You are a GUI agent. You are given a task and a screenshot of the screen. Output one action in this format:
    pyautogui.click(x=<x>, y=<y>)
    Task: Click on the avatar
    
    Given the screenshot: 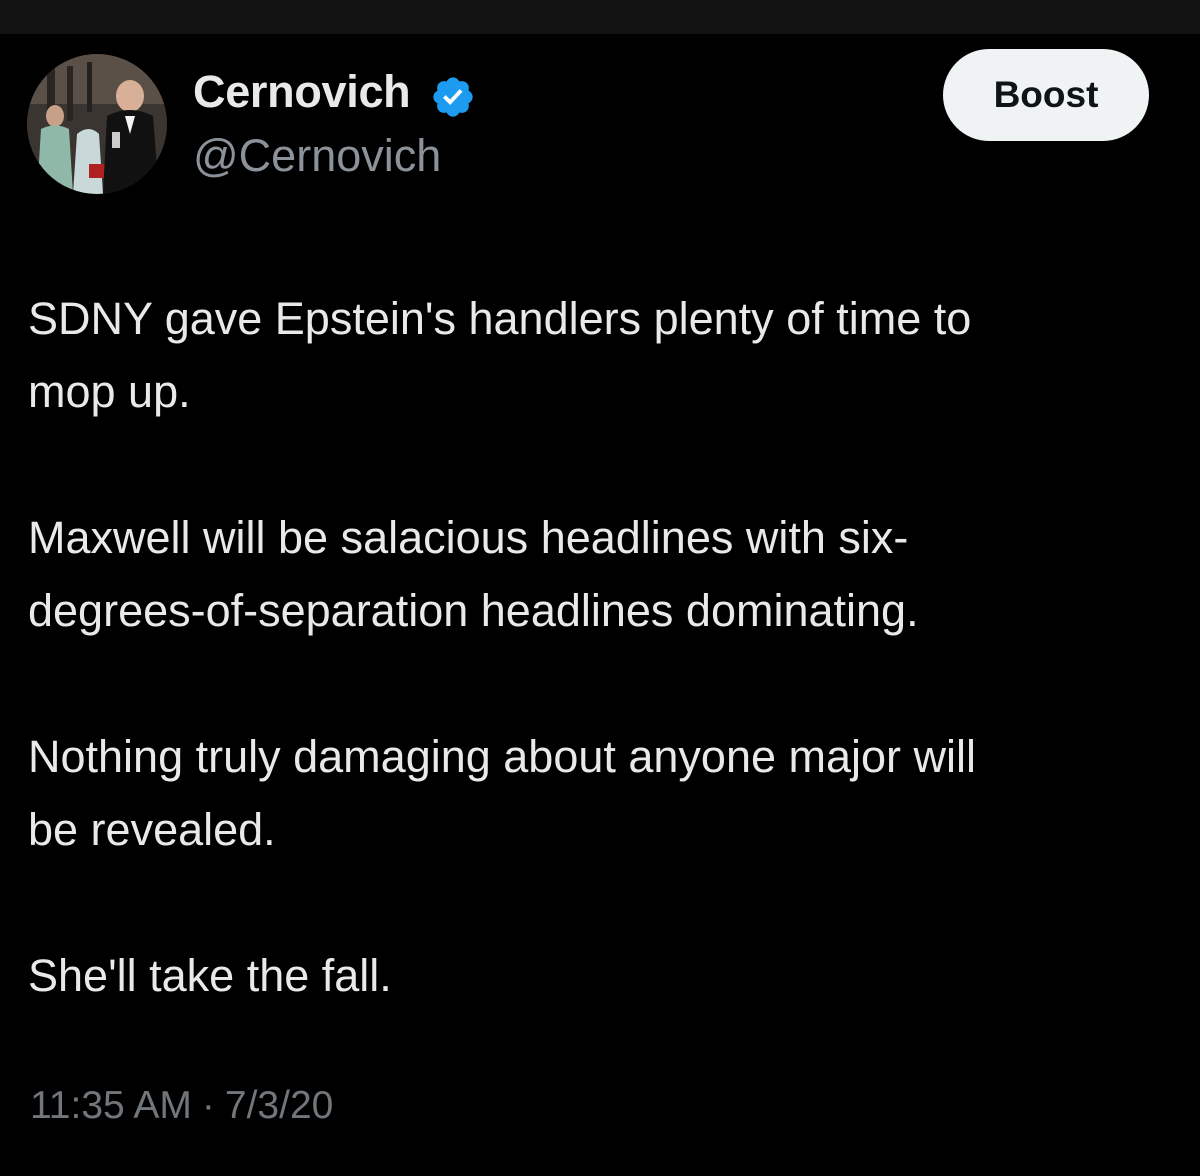 What is the action you would take?
    pyautogui.click(x=97, y=124)
    